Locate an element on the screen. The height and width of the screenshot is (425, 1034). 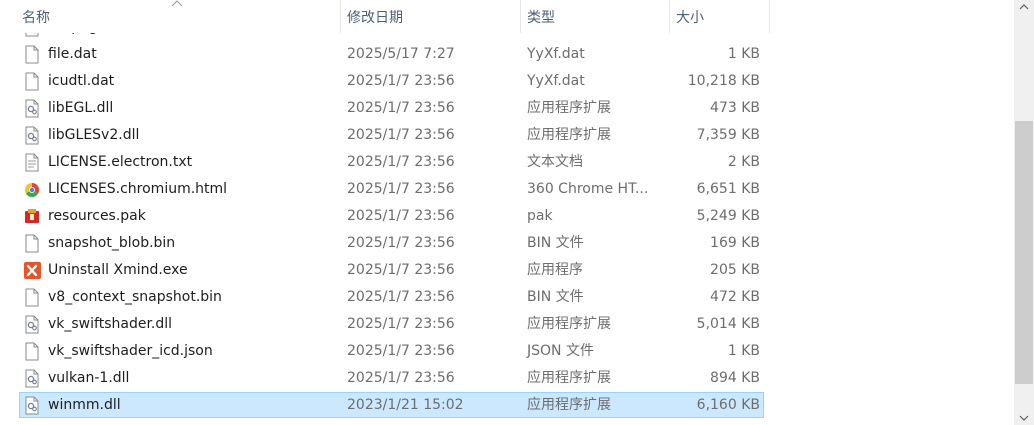
file-name: winmm.dll is located at coordinates (84, 405).